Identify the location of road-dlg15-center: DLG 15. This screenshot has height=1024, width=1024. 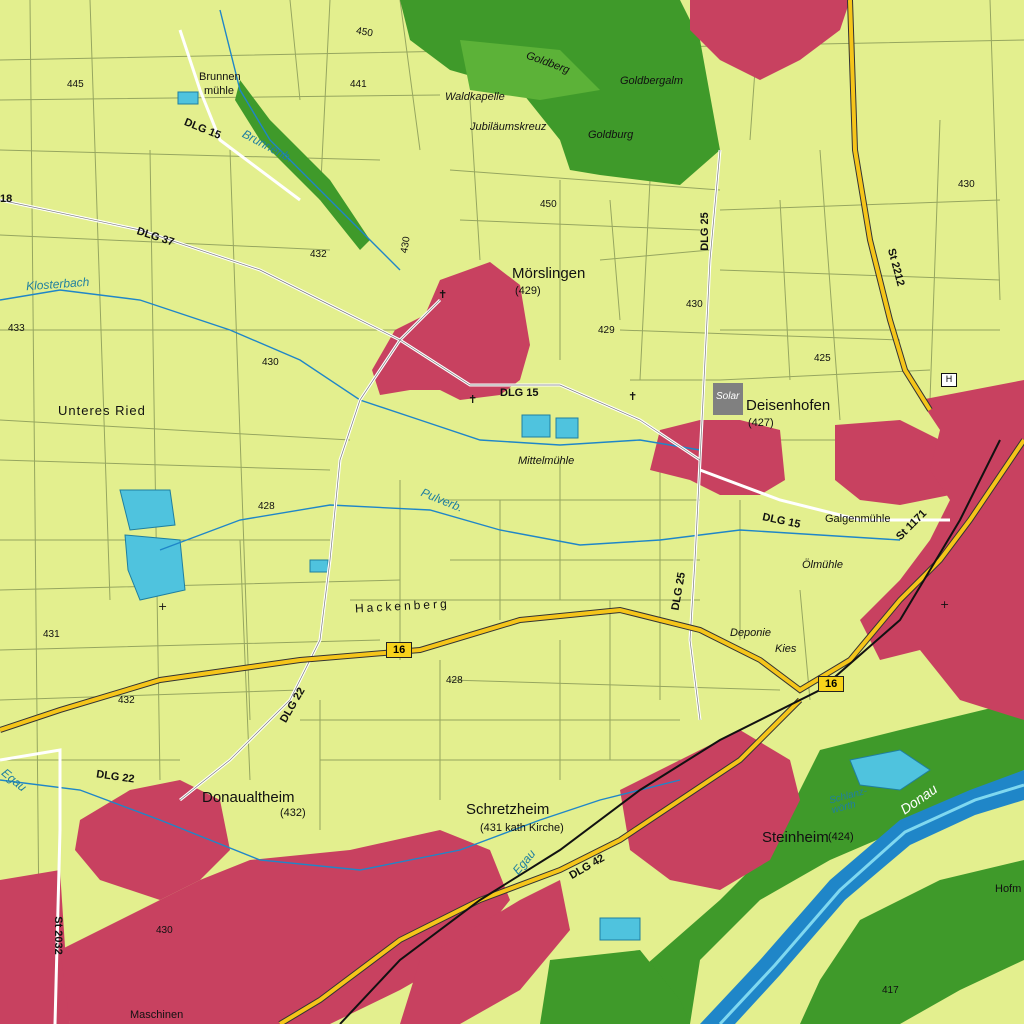
(519, 393).